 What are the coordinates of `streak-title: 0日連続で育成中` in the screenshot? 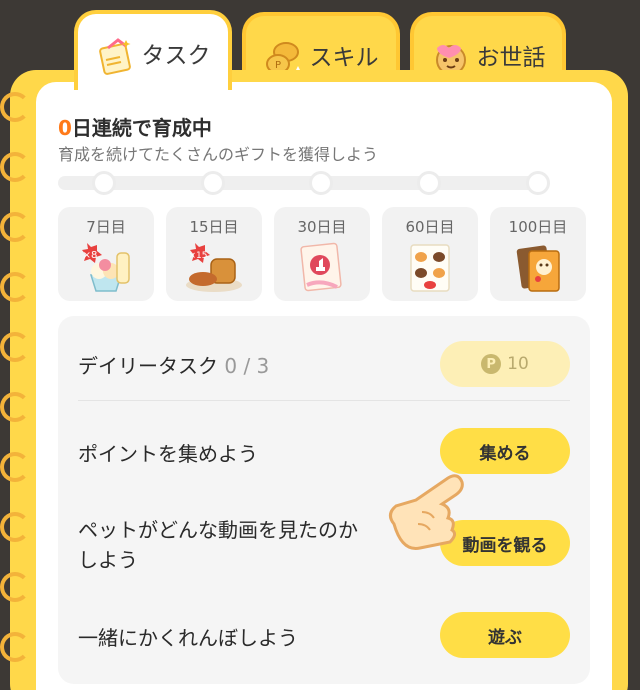 It's located at (135, 126).